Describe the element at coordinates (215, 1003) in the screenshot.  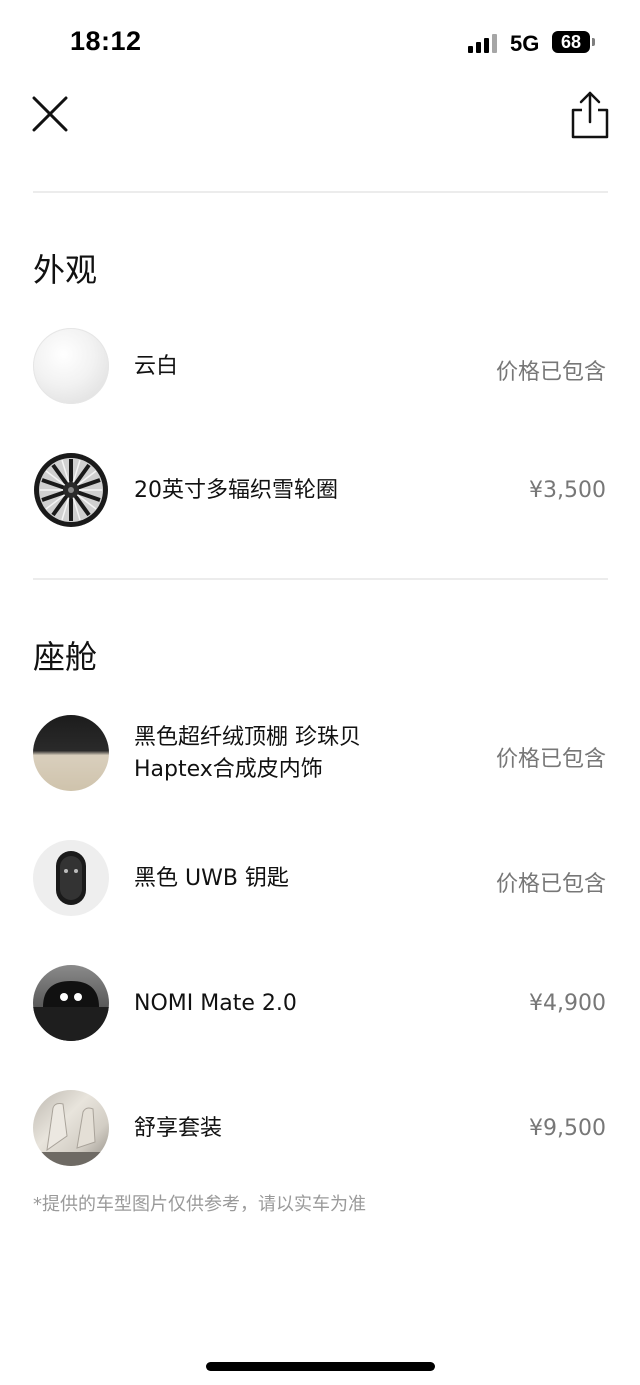
I see `option-label: NOMI Mate 2.0` at that location.